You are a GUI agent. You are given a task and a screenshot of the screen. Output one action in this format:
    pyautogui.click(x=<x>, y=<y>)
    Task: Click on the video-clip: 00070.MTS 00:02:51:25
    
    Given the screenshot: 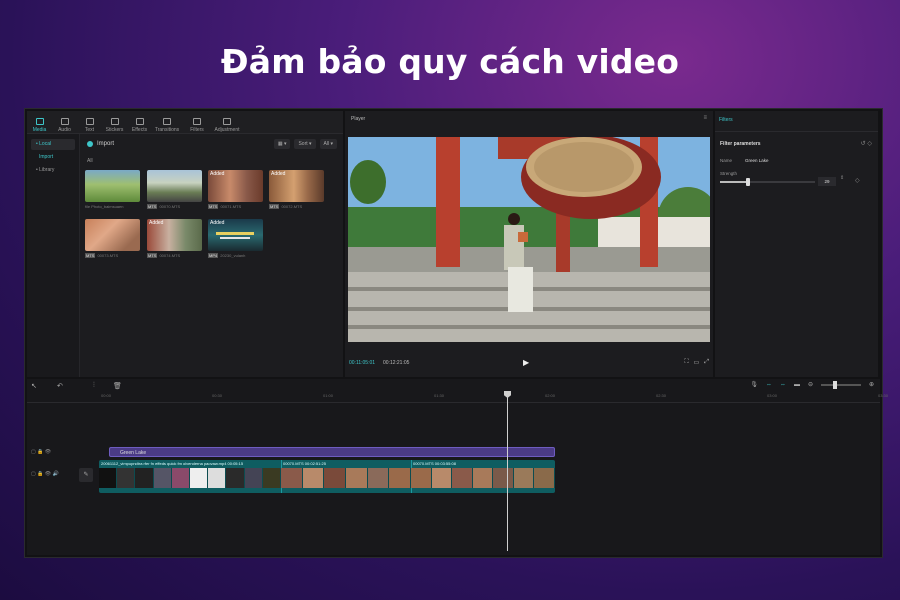 What is the action you would take?
    pyautogui.click(x=346, y=476)
    